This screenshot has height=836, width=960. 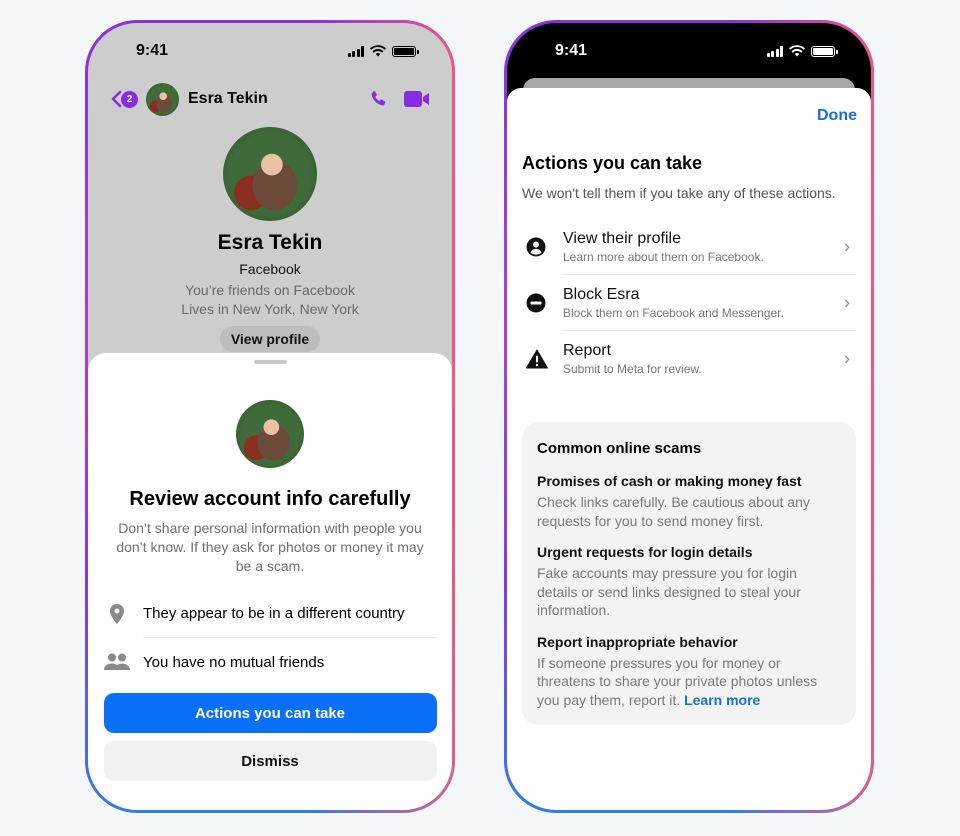 What do you see at coordinates (601, 294) in the screenshot?
I see `action-title: Block Esra` at bounding box center [601, 294].